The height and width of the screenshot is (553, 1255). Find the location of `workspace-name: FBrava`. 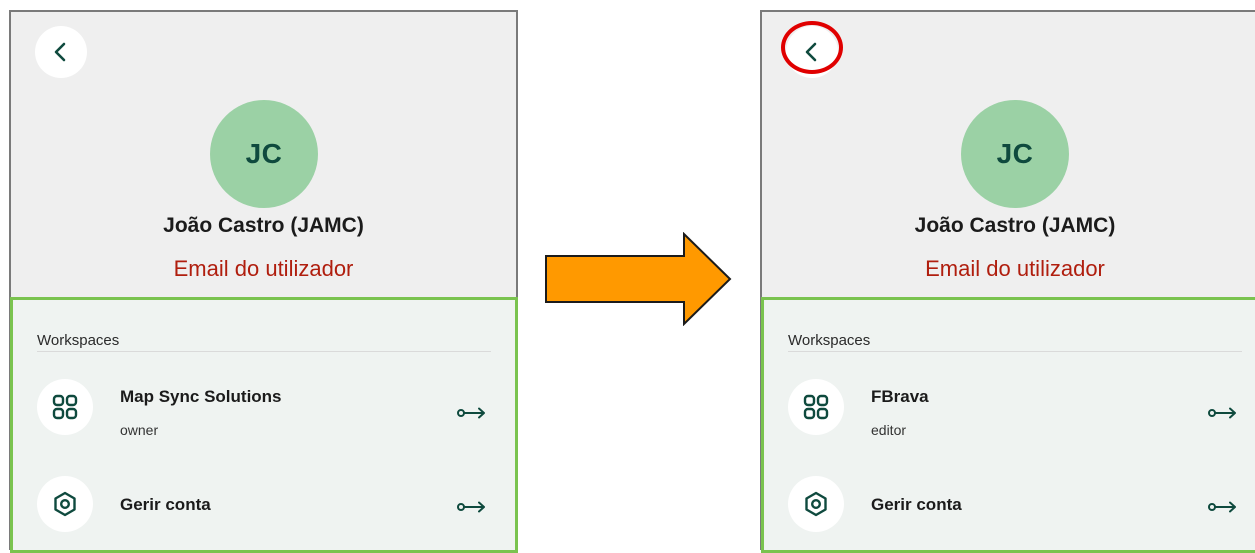

workspace-name: FBrava is located at coordinates (900, 396).